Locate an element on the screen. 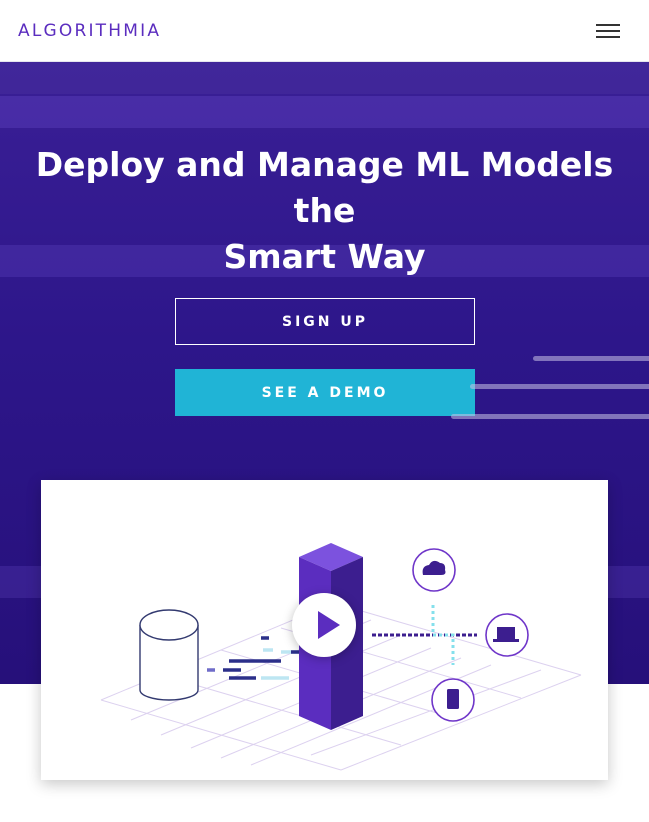  cloud-icon is located at coordinates (434, 570).